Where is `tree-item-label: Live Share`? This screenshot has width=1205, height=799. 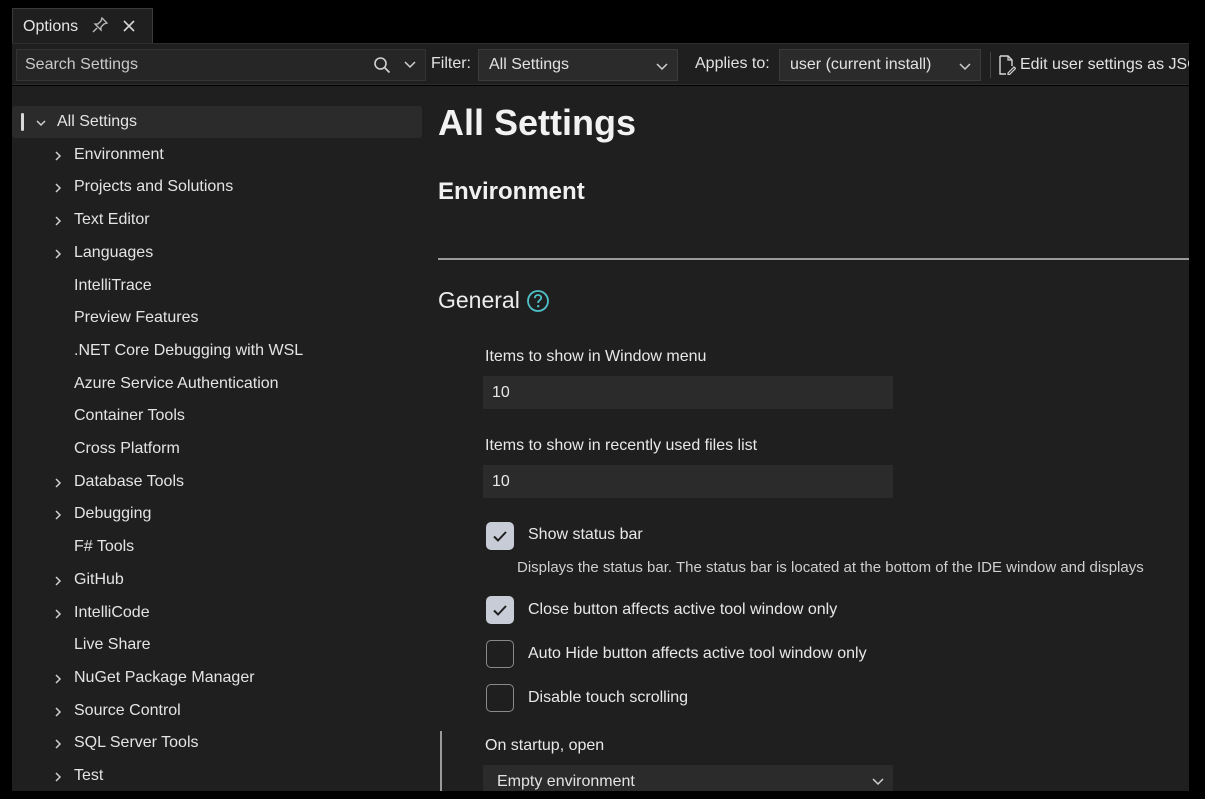
tree-item-label: Live Share is located at coordinates (112, 645).